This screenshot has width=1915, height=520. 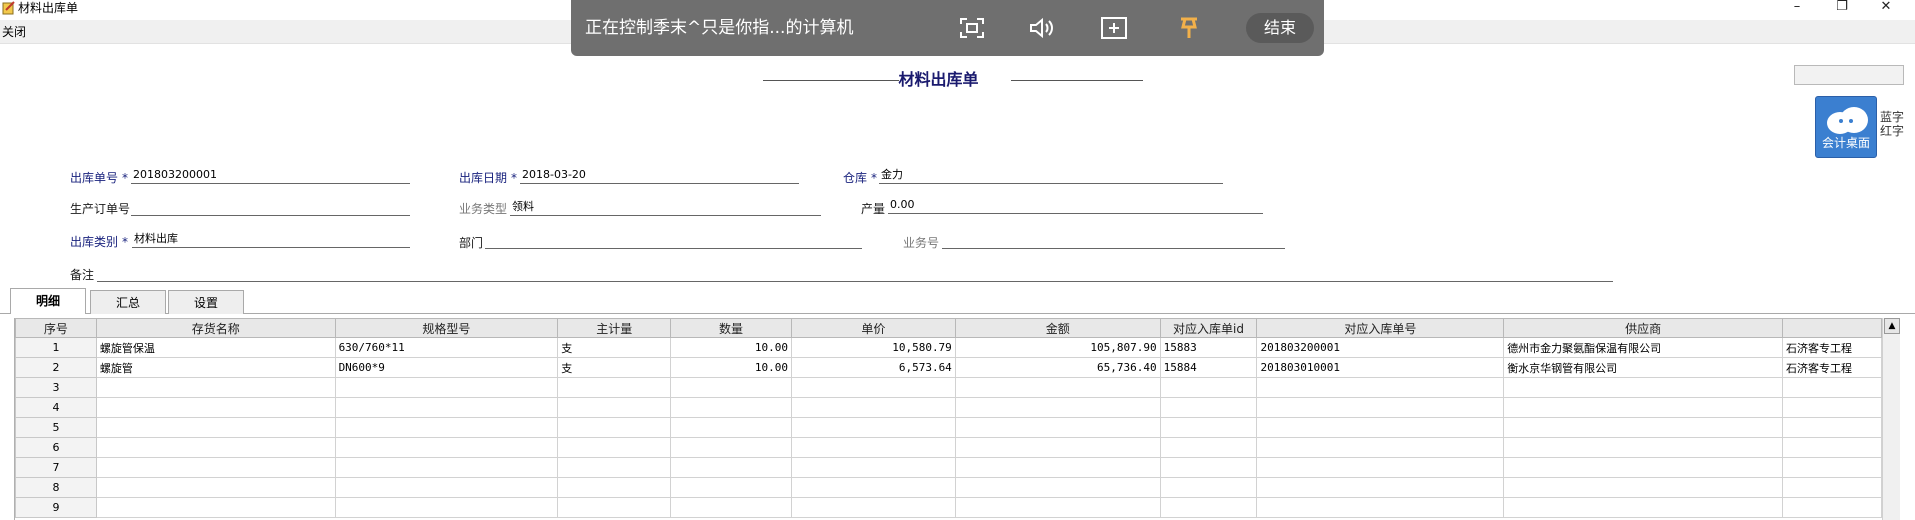 I want to click on business-type-field: 领料, so click(x=665, y=208).